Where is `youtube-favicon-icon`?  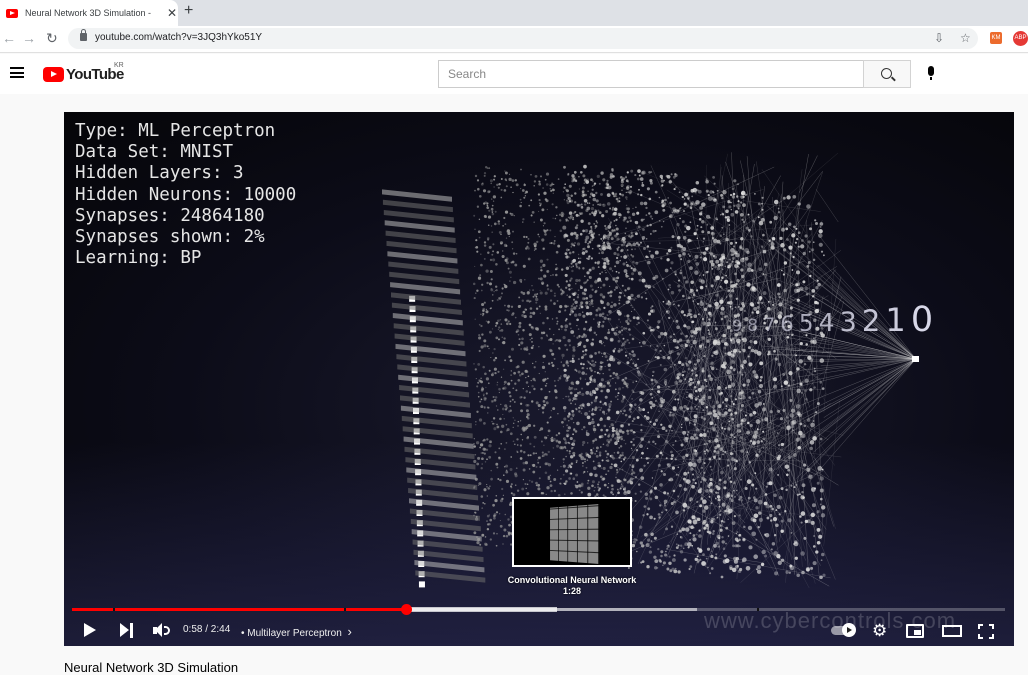
youtube-favicon-icon is located at coordinates (12, 13).